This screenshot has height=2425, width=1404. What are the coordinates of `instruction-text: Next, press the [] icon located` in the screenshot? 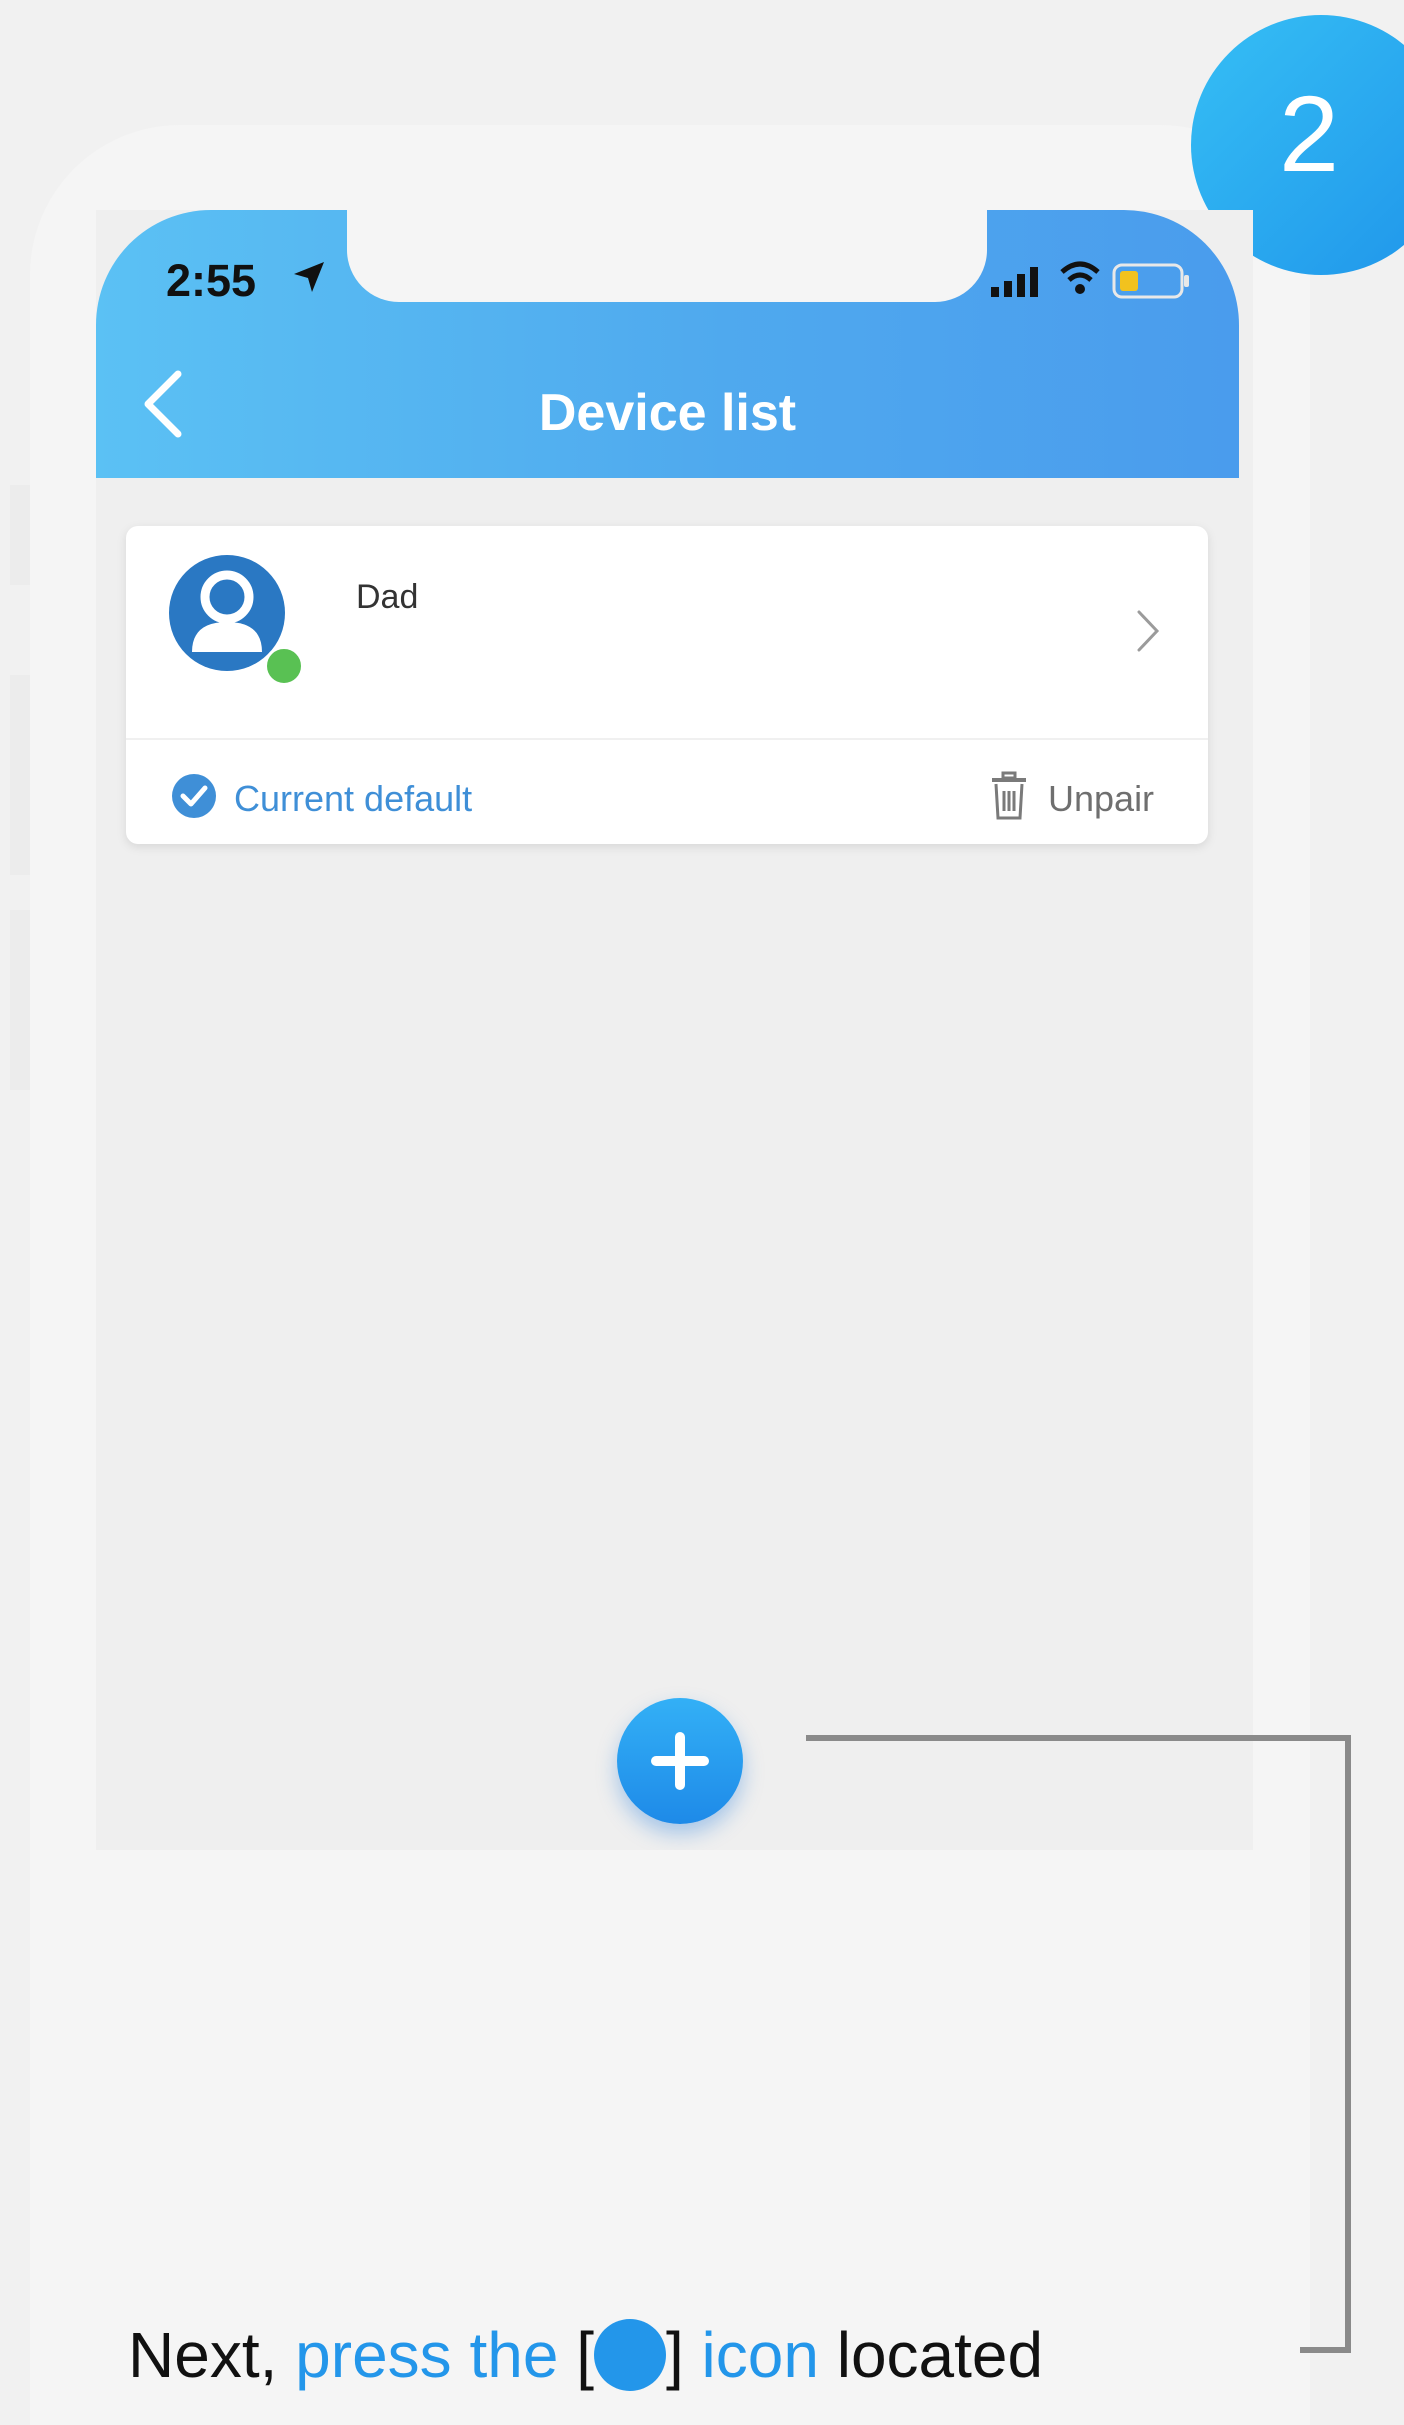 It's located at (585, 2355).